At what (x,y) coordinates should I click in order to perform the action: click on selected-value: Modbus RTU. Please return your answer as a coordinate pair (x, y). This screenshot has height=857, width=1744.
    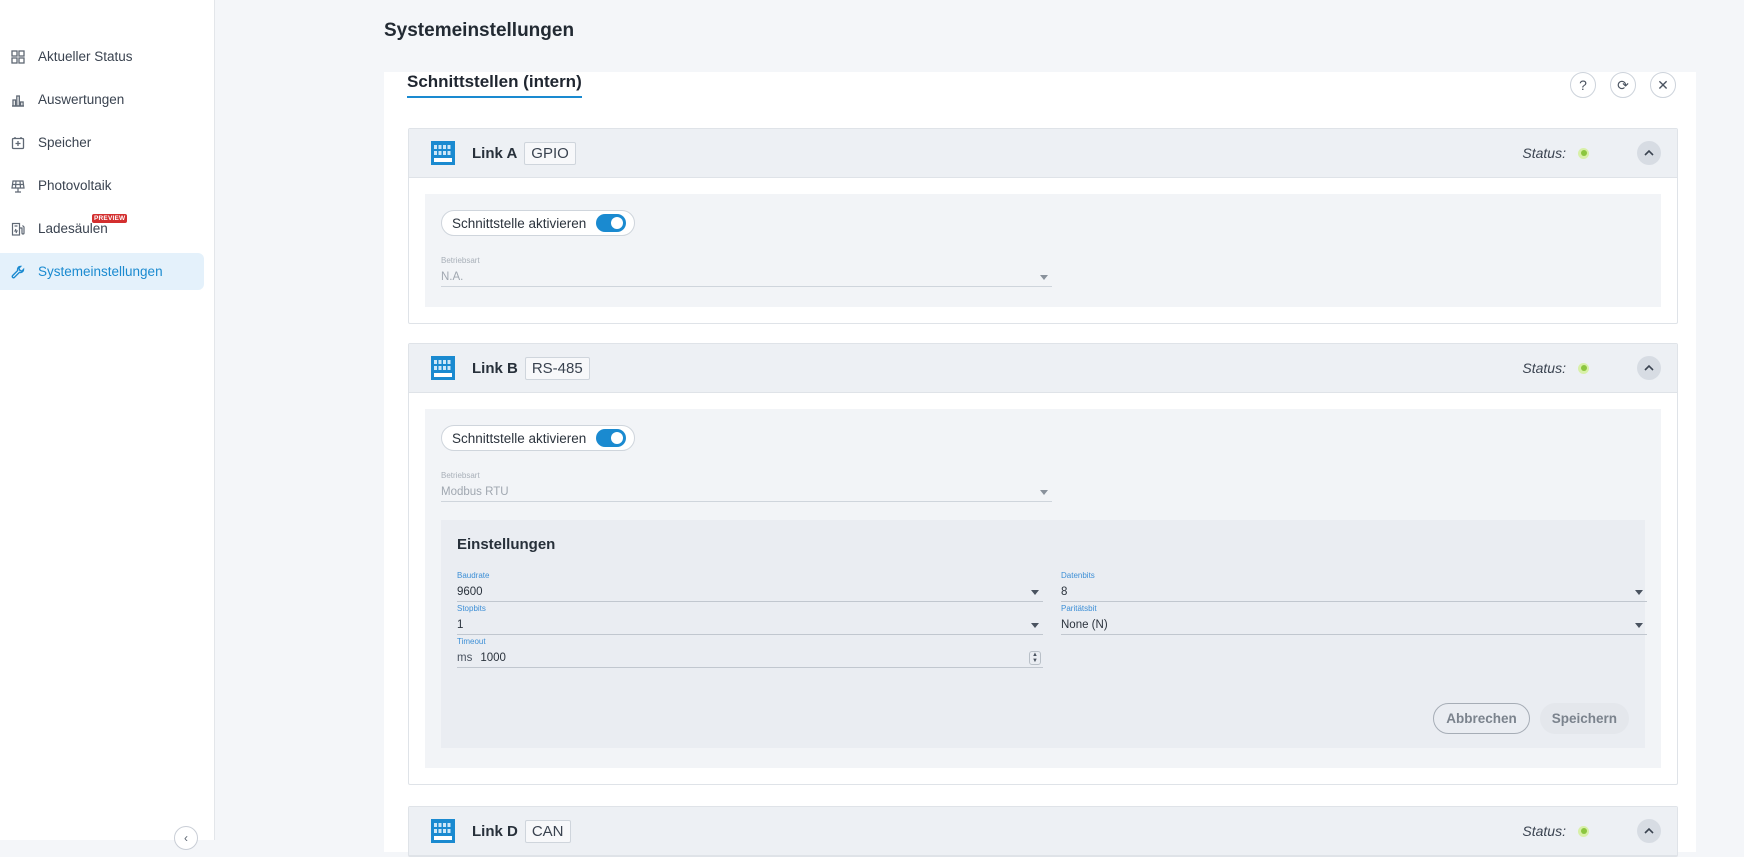
    Looking at the image, I should click on (475, 492).